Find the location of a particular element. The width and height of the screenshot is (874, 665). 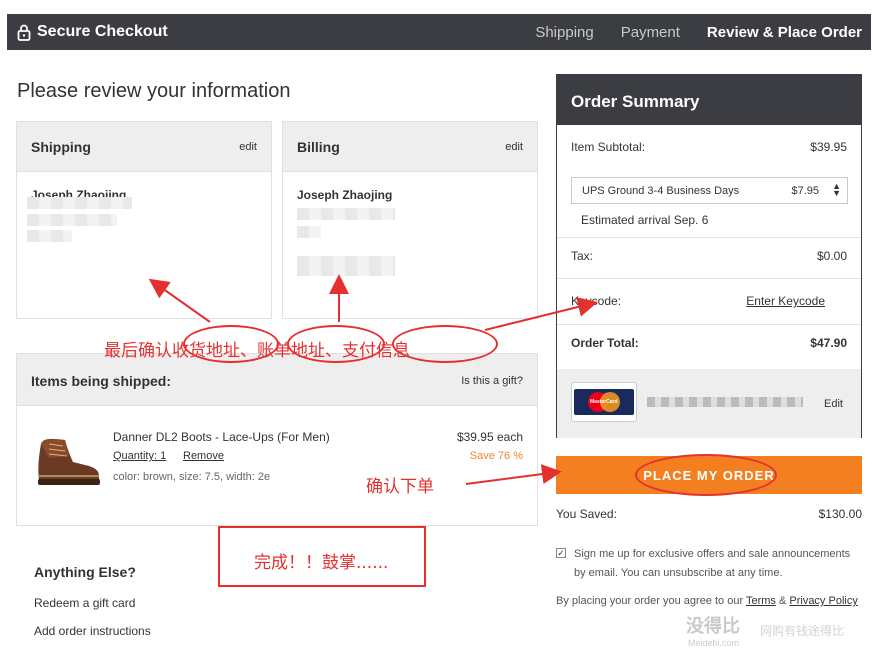

order-summary-title: Order Summary is located at coordinates (709, 100).